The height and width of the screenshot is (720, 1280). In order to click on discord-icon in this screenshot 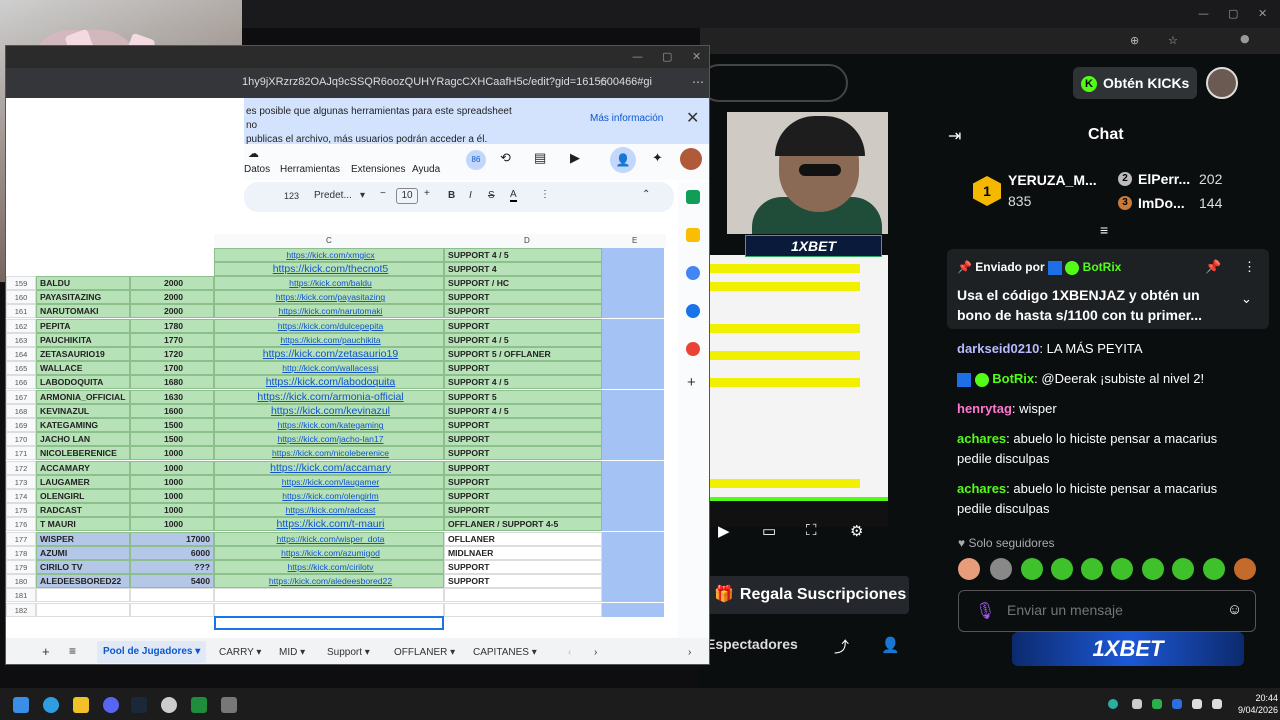, I will do `click(111, 705)`.